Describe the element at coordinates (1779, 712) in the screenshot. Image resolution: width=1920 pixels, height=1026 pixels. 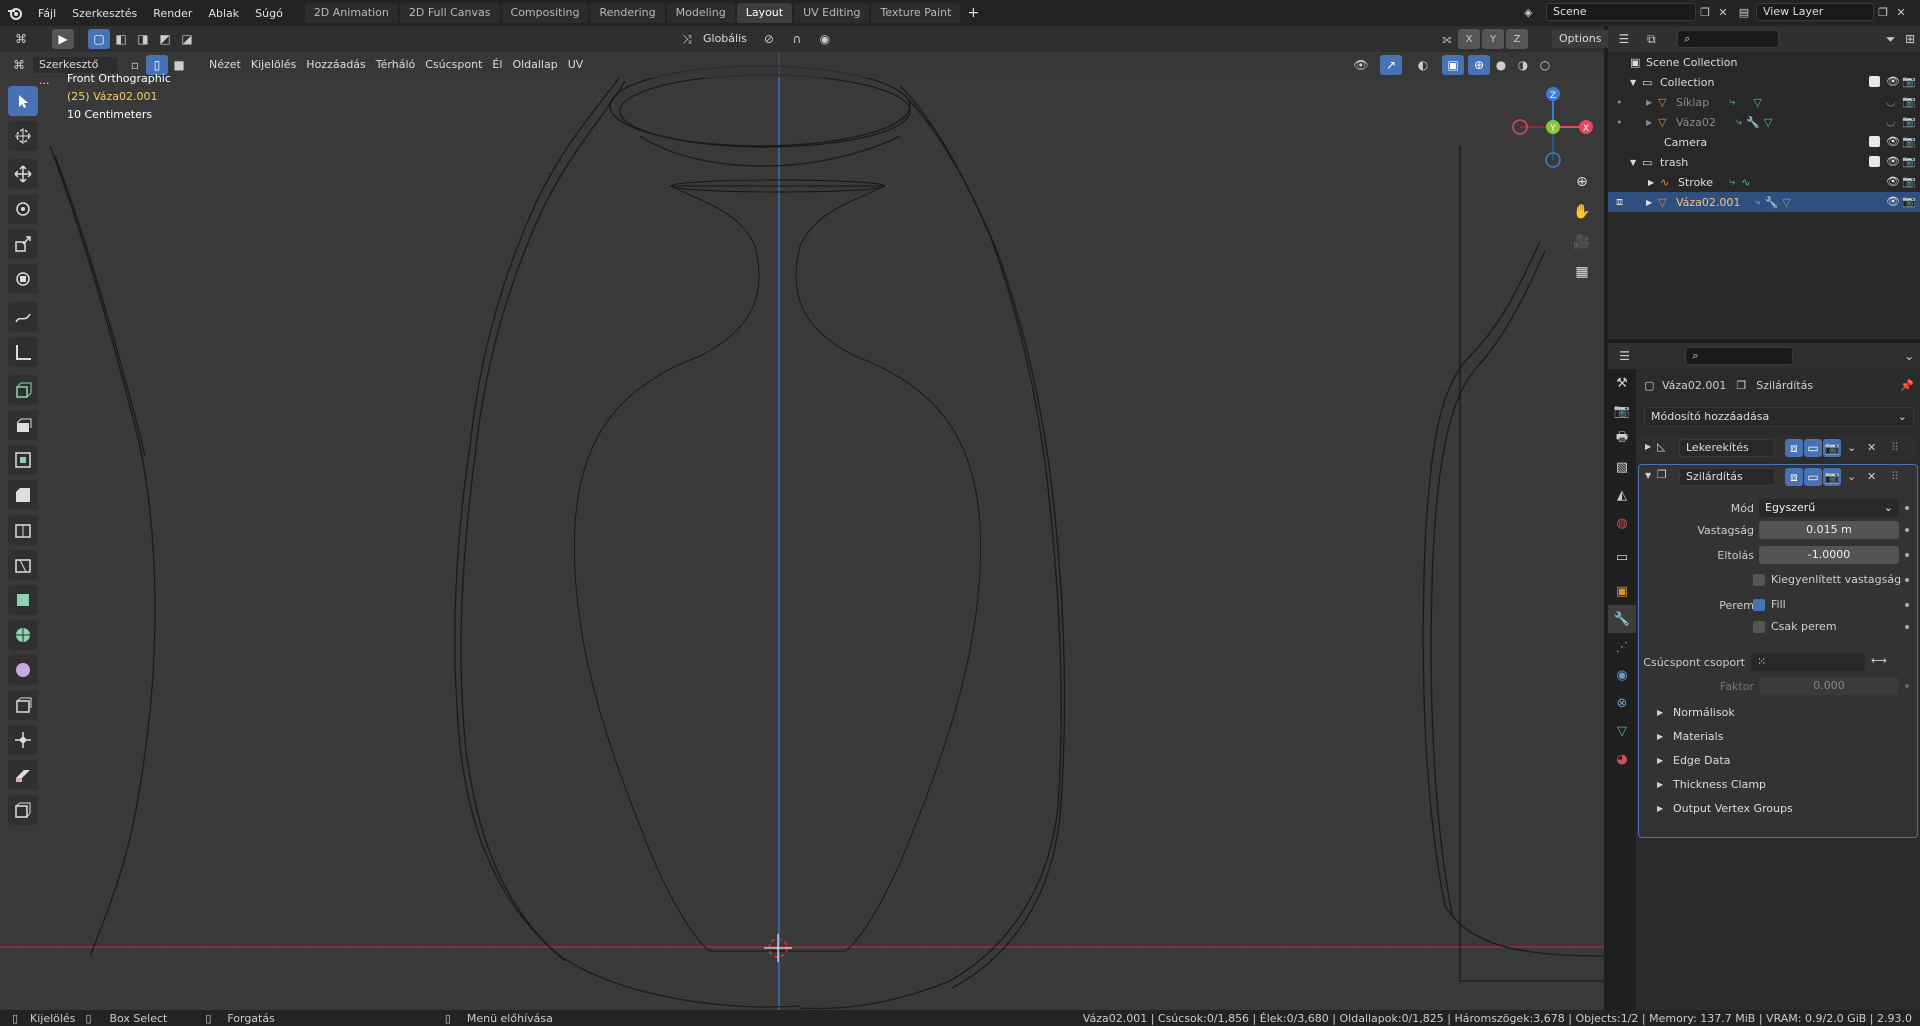
I see `subpanel-normals: ▶ Normálisok` at that location.